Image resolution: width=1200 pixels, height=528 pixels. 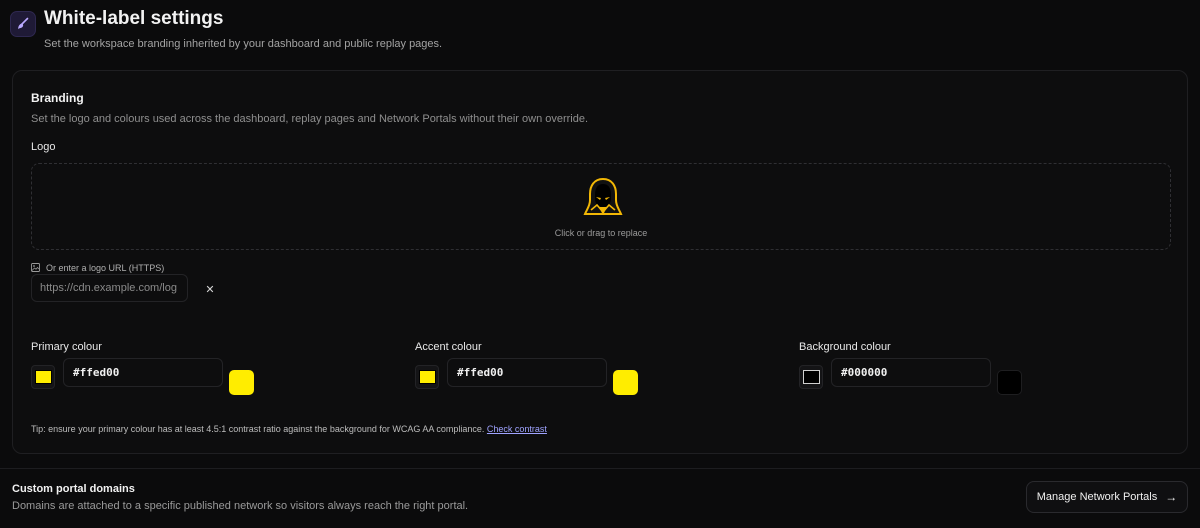 What do you see at coordinates (603, 197) in the screenshot?
I see `logo-image` at bounding box center [603, 197].